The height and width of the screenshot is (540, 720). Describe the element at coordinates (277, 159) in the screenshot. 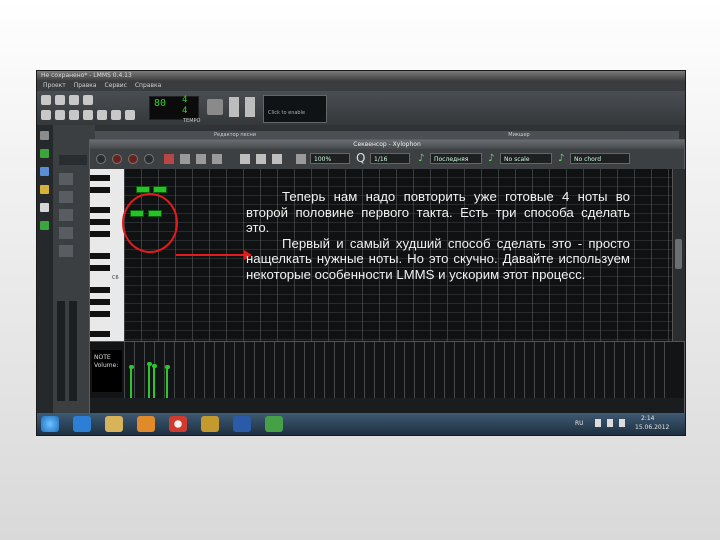

I see `paste-icon` at that location.